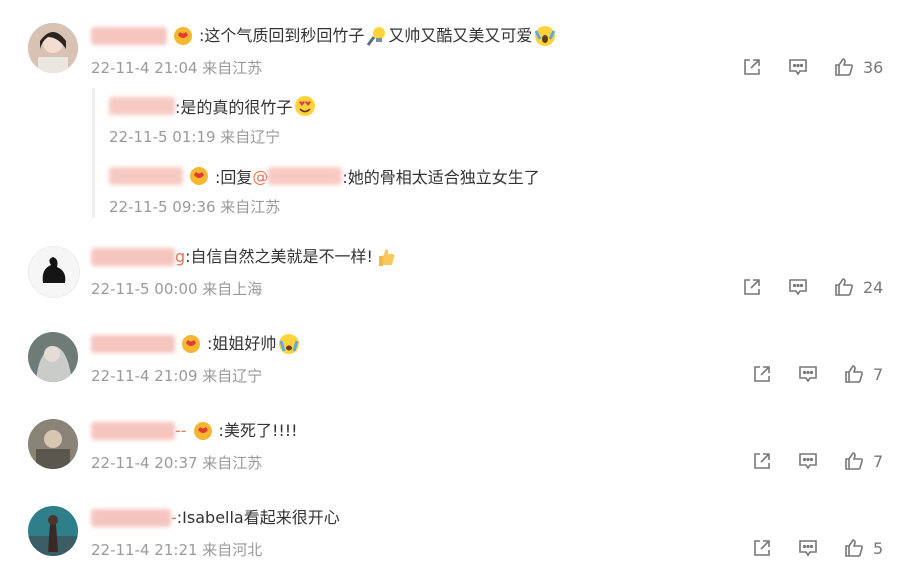 The height and width of the screenshot is (580, 922). What do you see at coordinates (812, 67) in the screenshot?
I see `comment-actions: 36` at bounding box center [812, 67].